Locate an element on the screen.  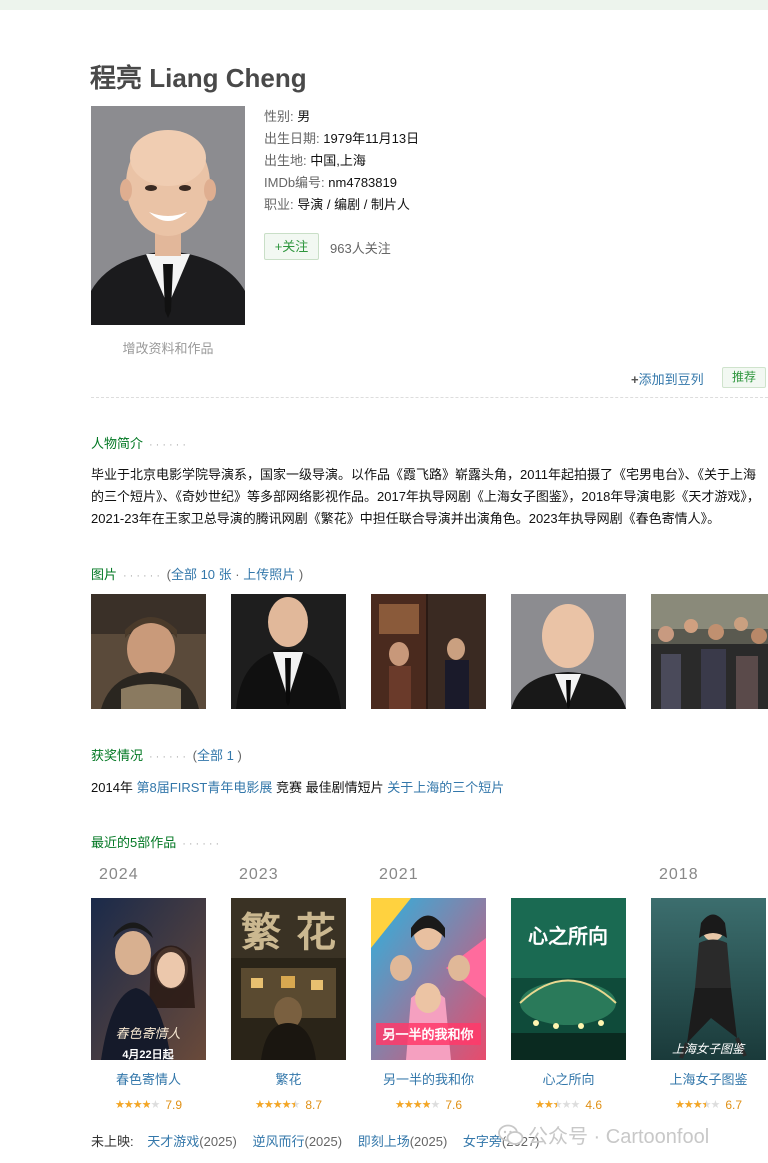
svg-text: 心之所向 is located at coordinates (568, 936).